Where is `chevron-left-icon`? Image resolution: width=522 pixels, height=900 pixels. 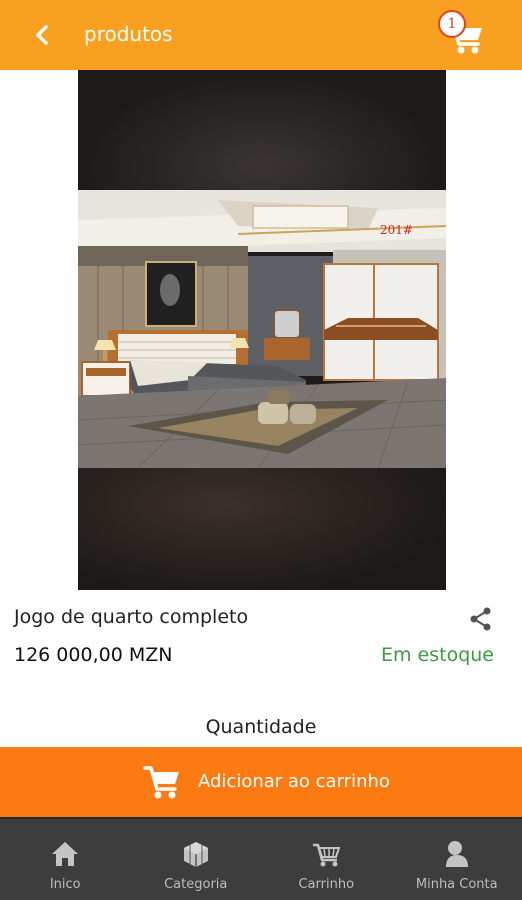
chevron-left-icon is located at coordinates (42, 35).